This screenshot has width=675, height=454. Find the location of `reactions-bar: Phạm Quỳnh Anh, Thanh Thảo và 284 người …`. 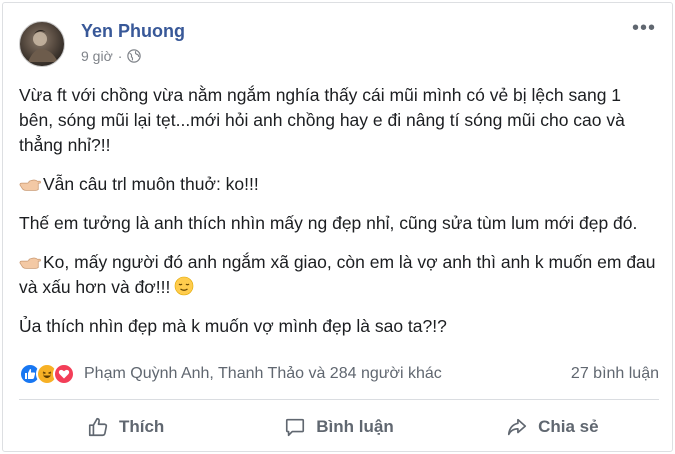

reactions-bar: Phạm Quỳnh Anh, Thanh Thảo và 284 người … is located at coordinates (339, 374).